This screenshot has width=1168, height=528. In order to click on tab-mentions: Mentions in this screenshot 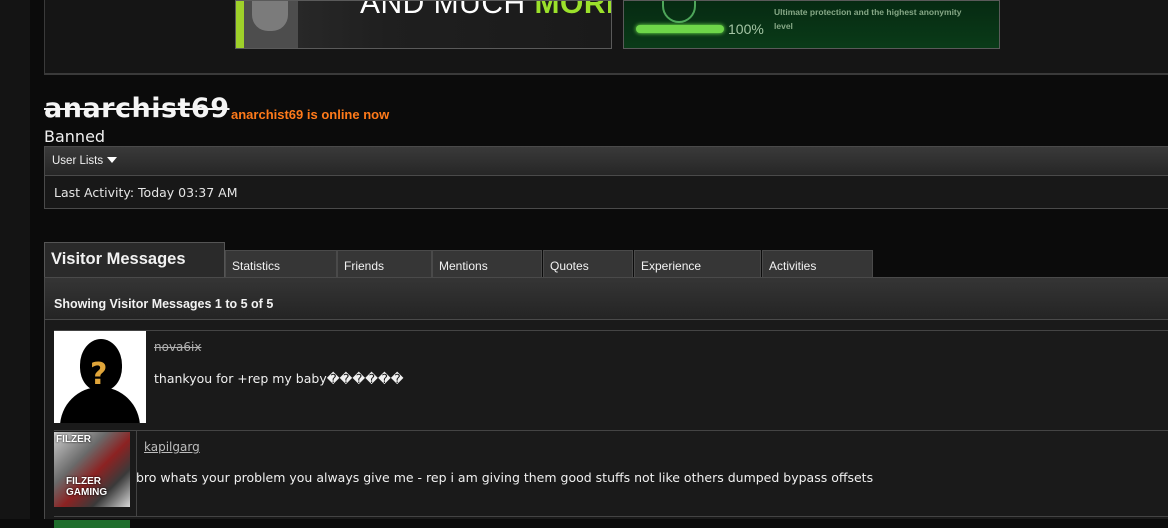, I will do `click(487, 263)`.